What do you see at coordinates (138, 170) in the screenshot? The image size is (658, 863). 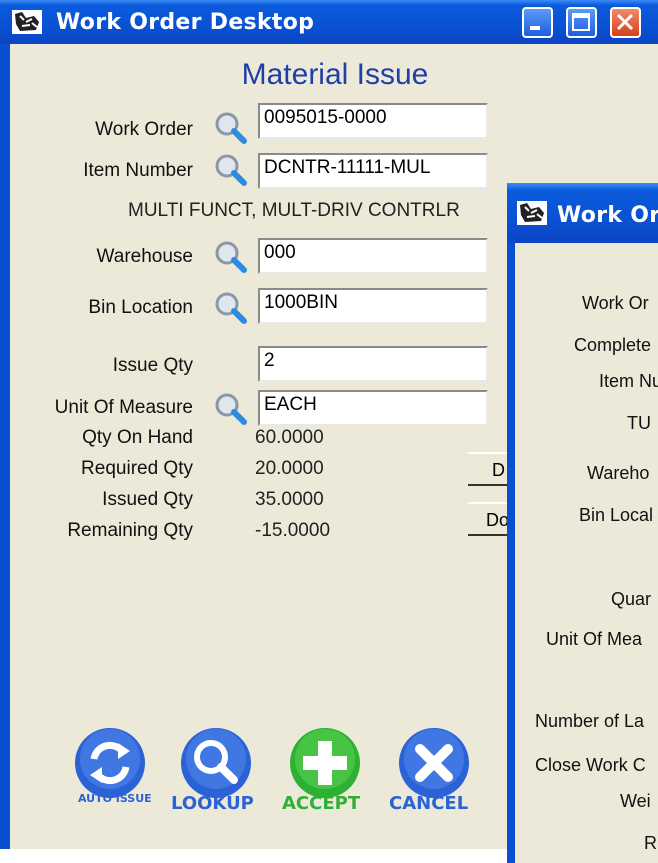 I see `item-number-label: Item Number` at bounding box center [138, 170].